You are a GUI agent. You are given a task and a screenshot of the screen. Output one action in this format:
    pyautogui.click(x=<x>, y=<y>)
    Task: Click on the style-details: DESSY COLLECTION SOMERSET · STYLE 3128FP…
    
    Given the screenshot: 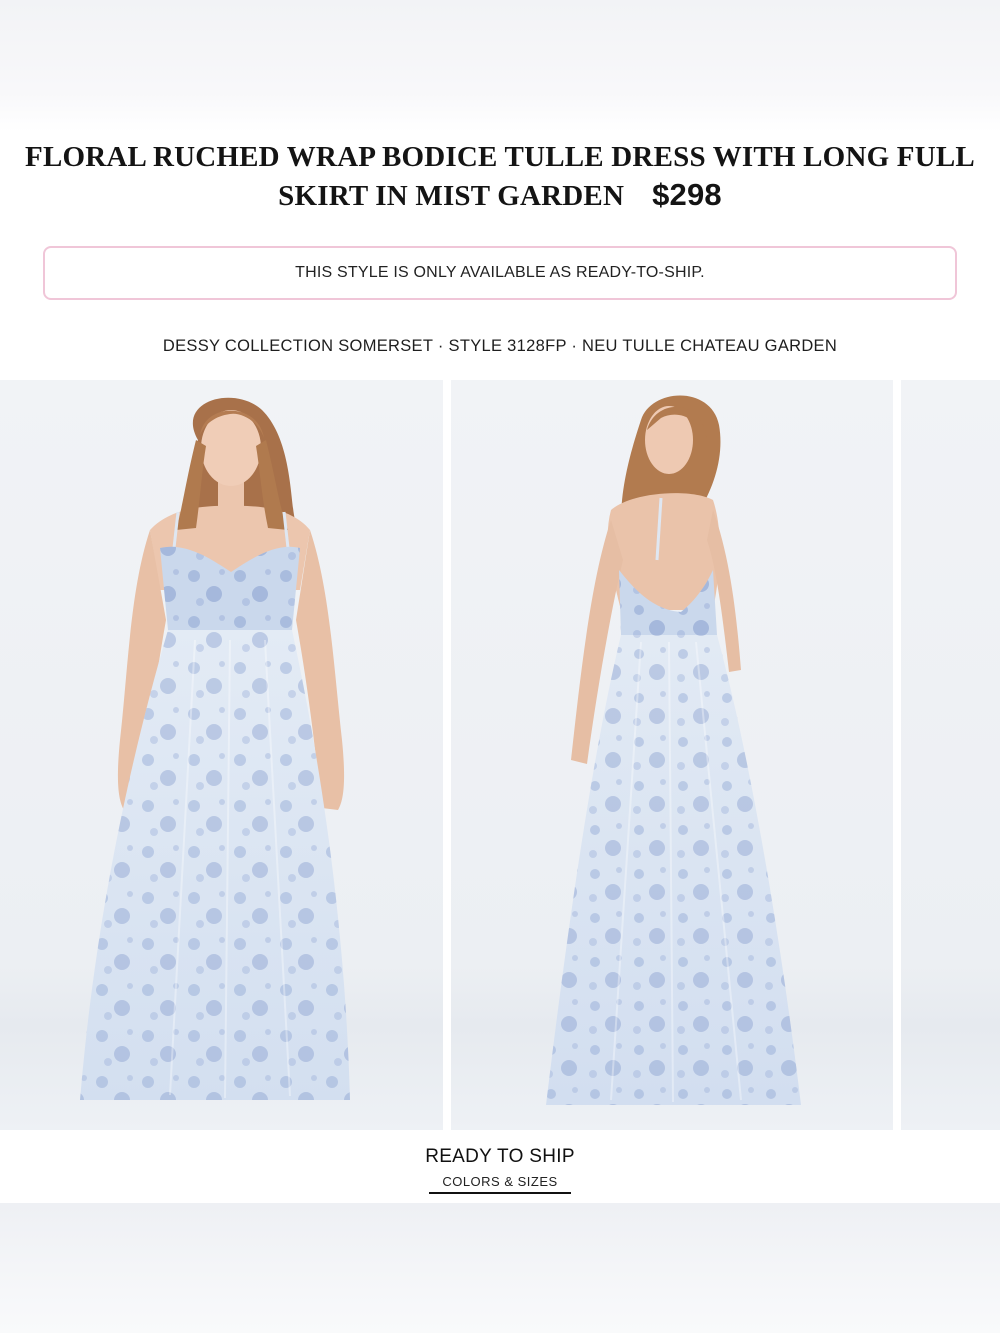 What is the action you would take?
    pyautogui.click(x=500, y=346)
    